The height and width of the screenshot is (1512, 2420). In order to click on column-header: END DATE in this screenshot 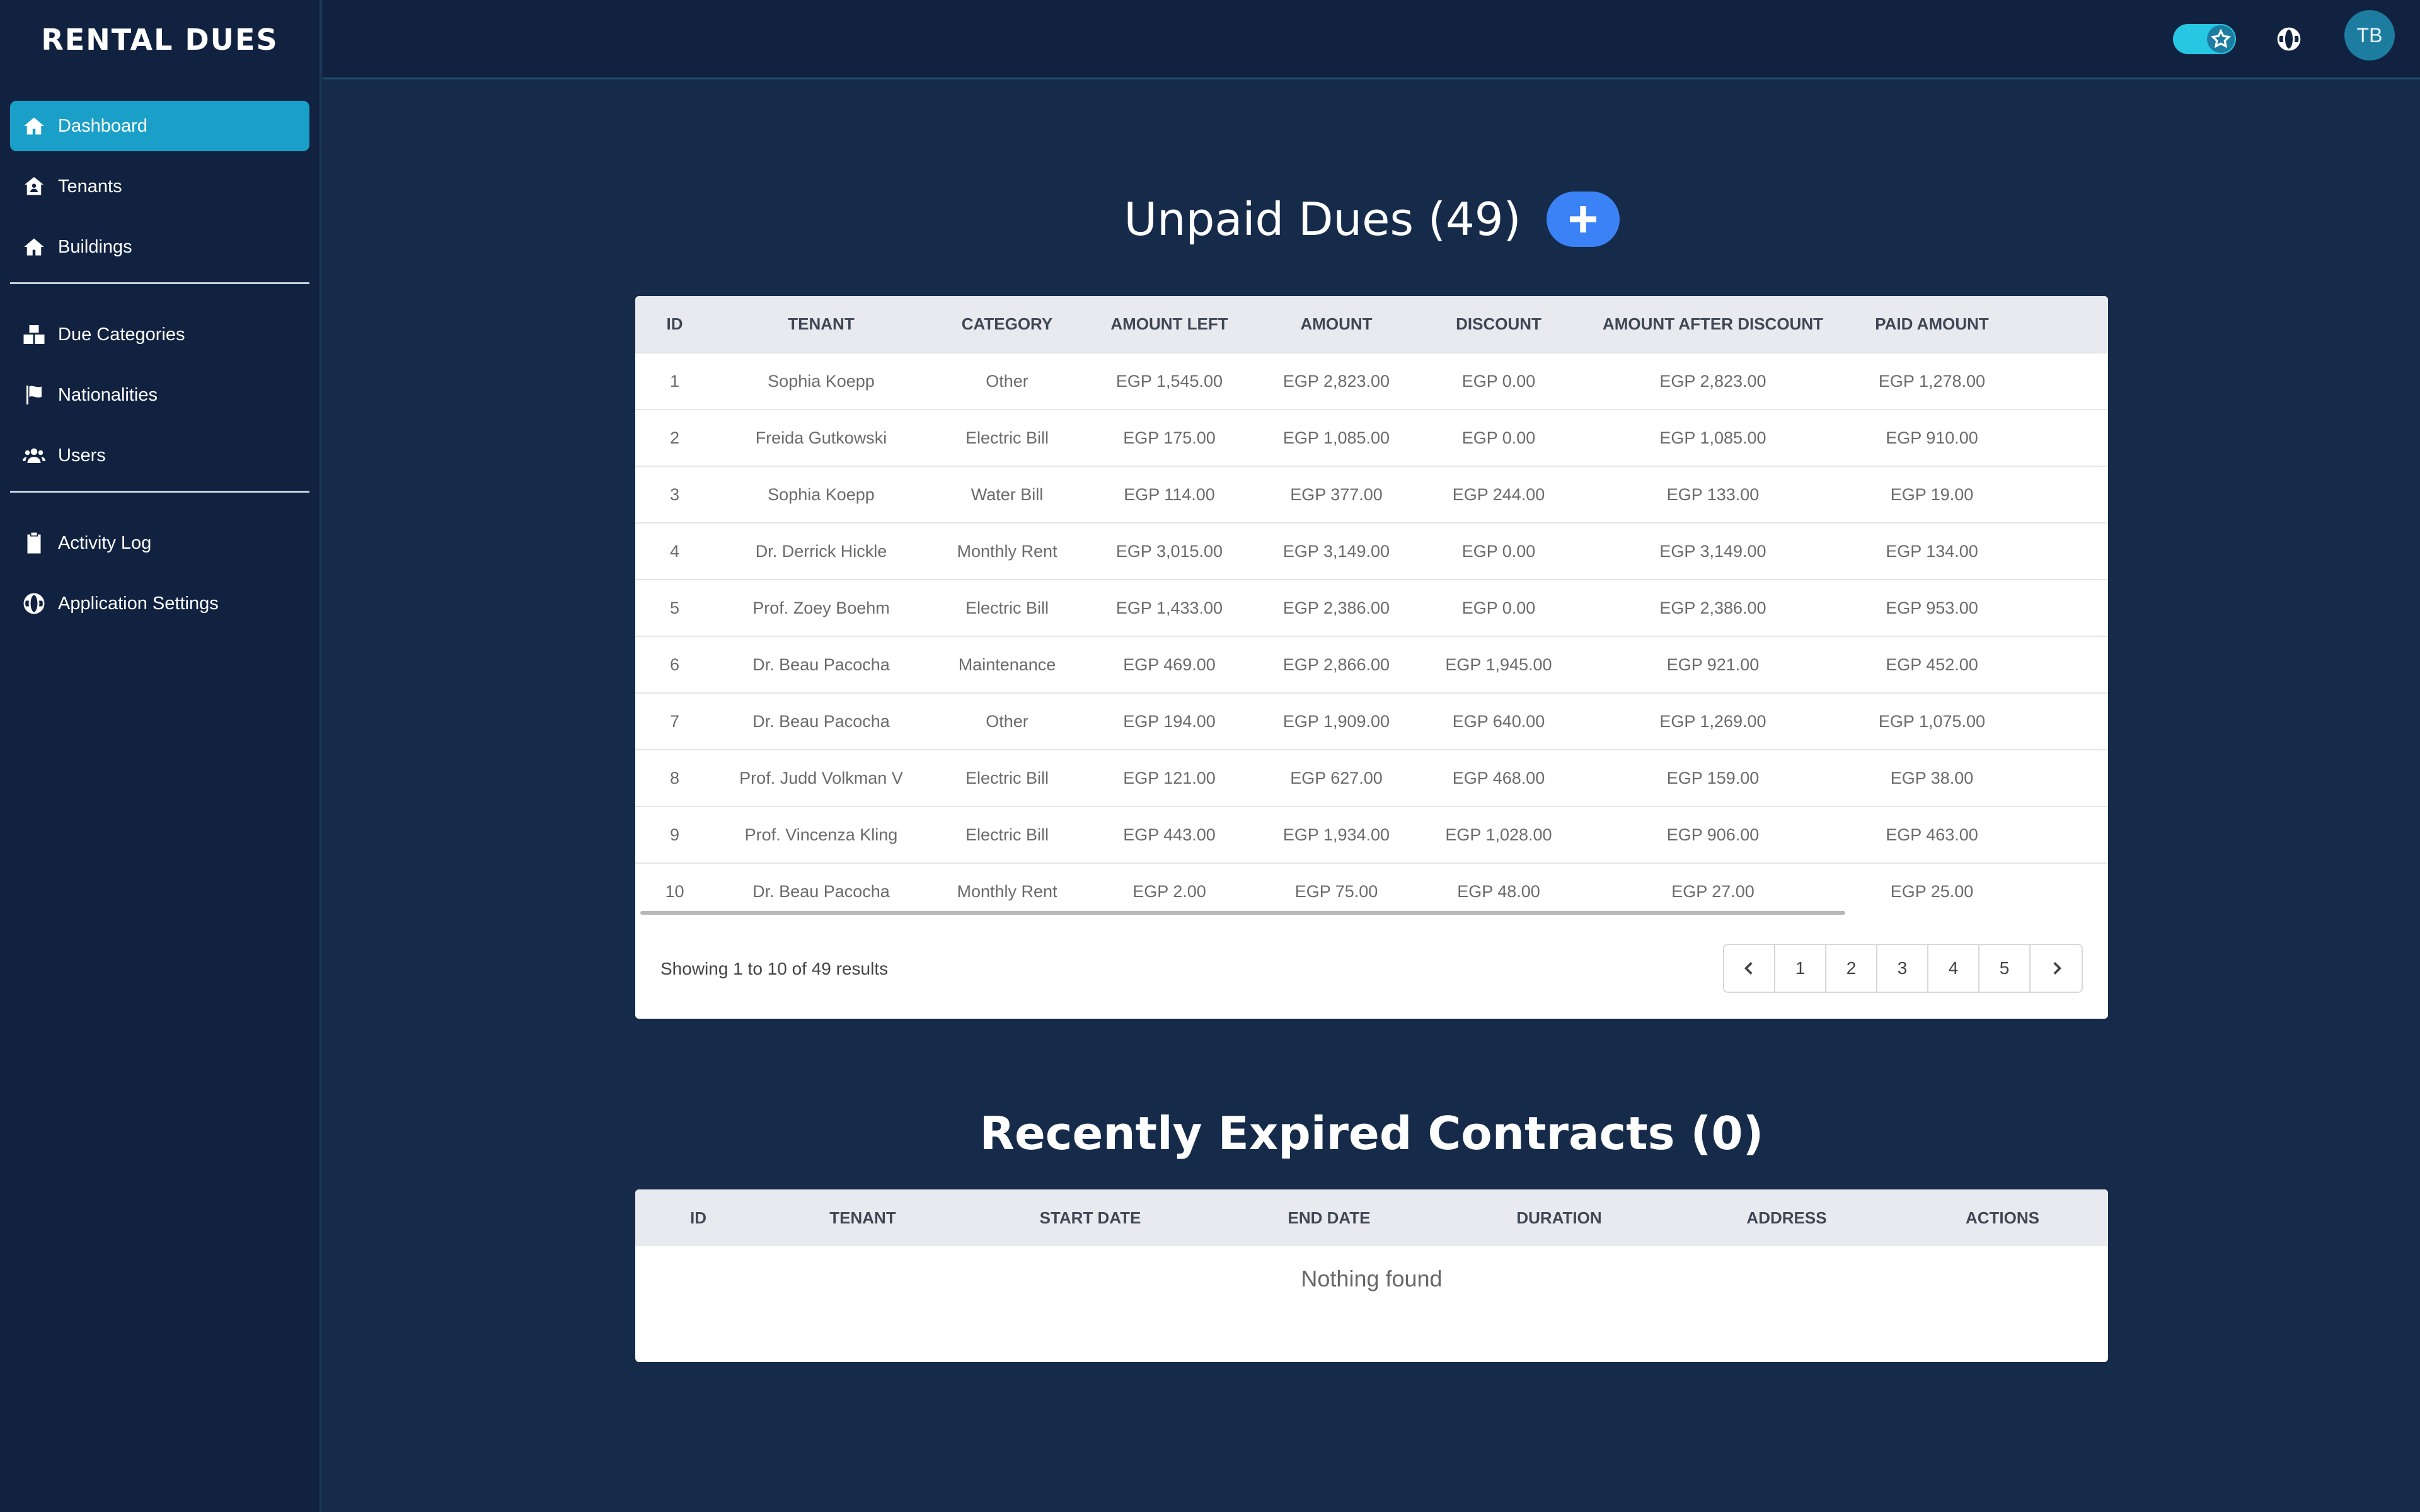, I will do `click(1329, 1217)`.